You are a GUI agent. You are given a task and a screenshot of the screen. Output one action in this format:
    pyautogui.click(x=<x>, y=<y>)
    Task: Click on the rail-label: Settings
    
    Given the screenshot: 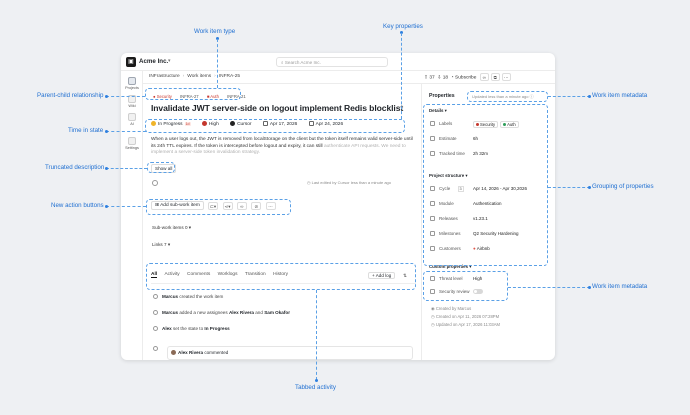 What is the action you would take?
    pyautogui.click(x=132, y=148)
    